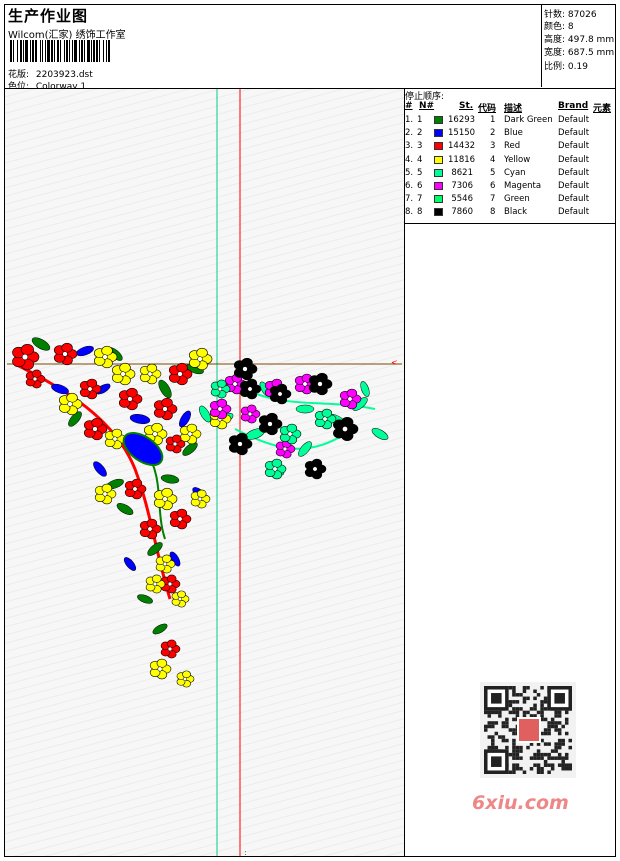  I want to click on row-code: 8, so click(493, 212).